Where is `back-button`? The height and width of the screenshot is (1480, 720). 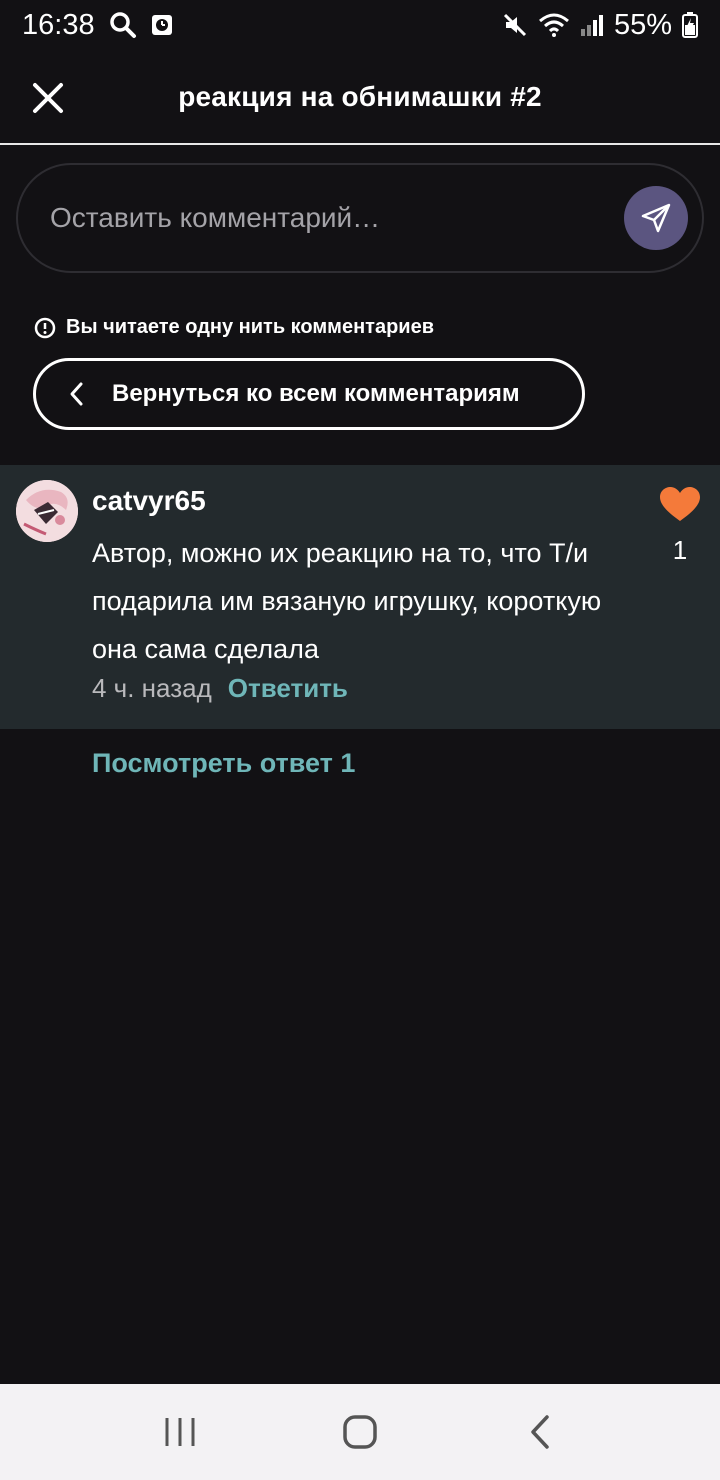 back-button is located at coordinates (540, 1432).